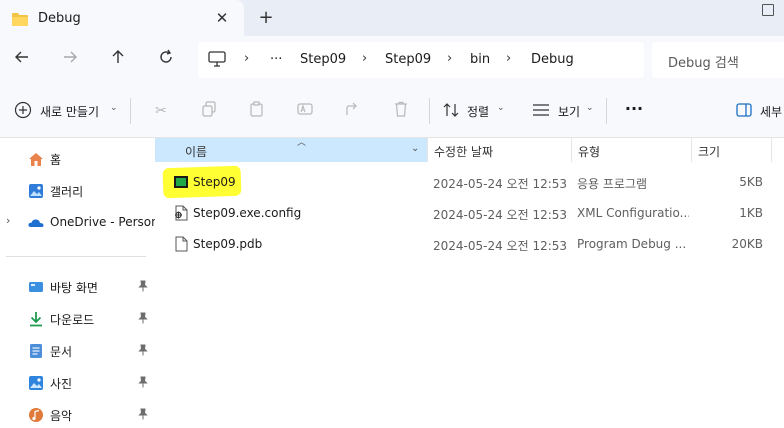 The width and height of the screenshot is (784, 428). I want to click on column-header-row: ︿ 이름 ⌄ 수정한 날짜 유형 크기, so click(469, 150).